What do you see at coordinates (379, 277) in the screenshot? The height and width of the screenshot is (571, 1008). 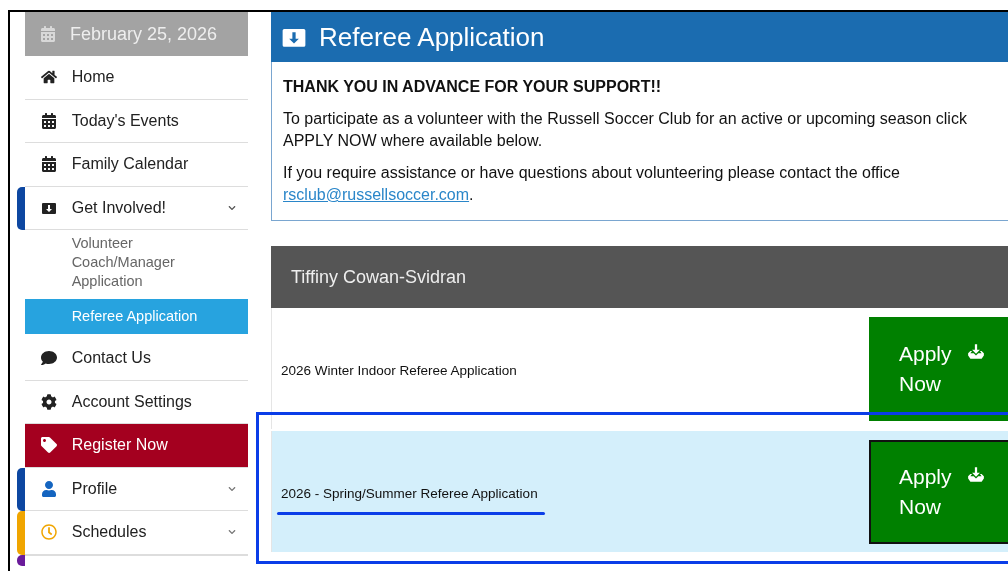 I see `member-name: Tiffiny Cowan-Svidran` at bounding box center [379, 277].